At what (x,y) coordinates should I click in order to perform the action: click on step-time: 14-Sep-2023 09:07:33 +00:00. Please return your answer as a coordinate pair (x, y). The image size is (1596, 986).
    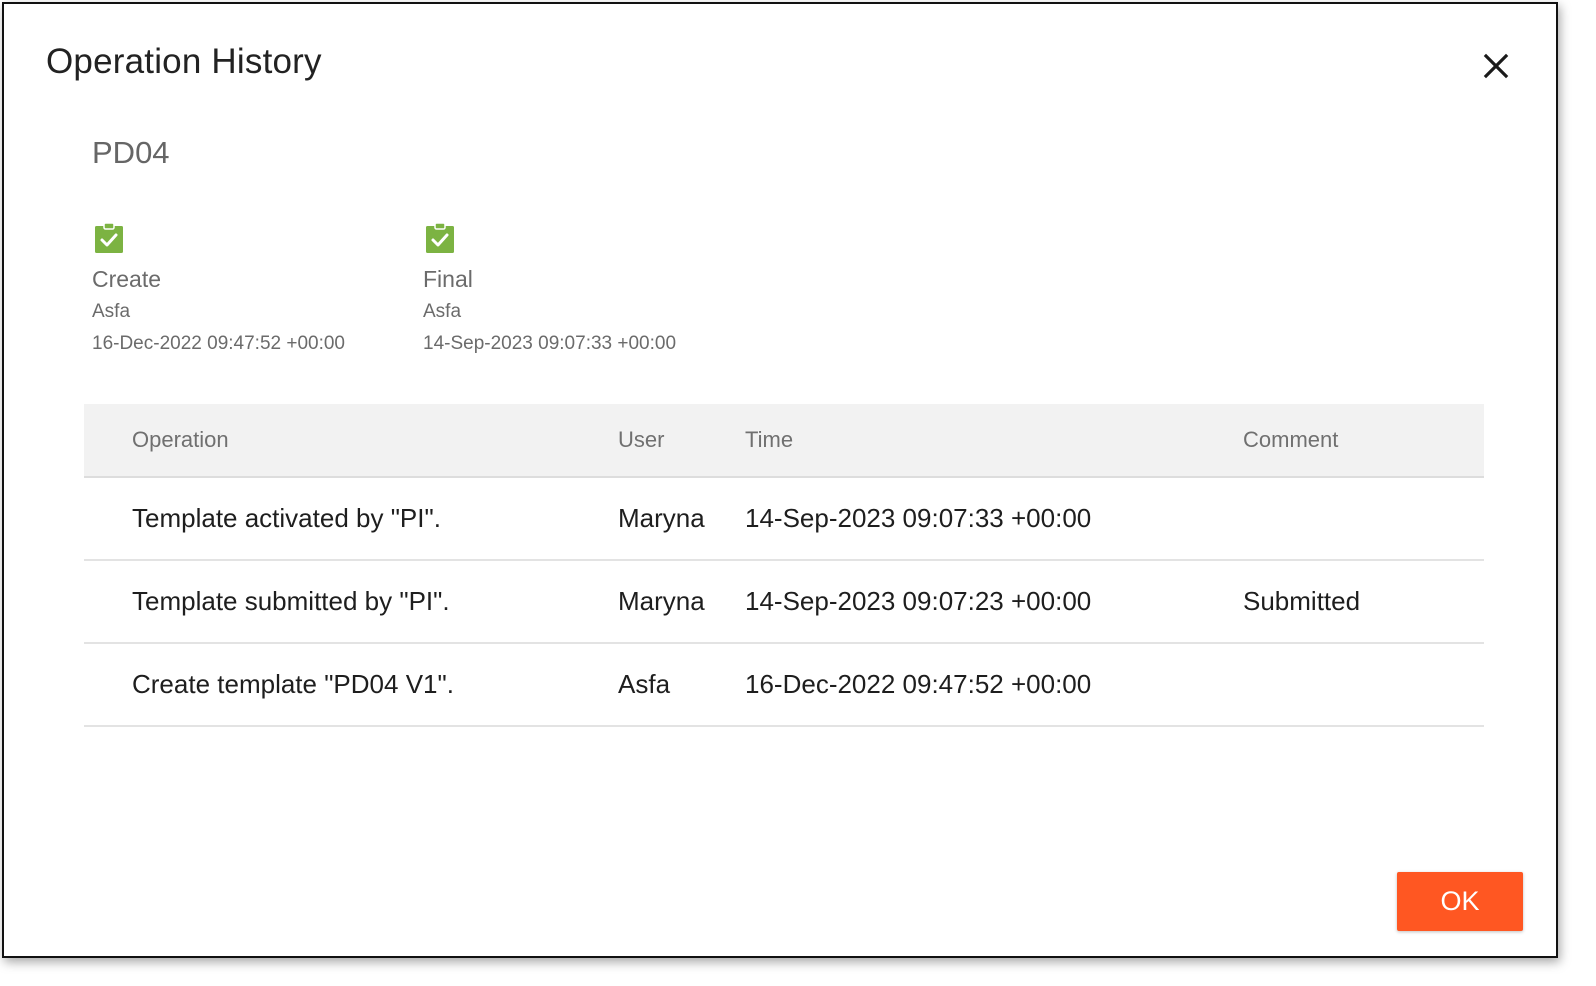
    Looking at the image, I should click on (550, 343).